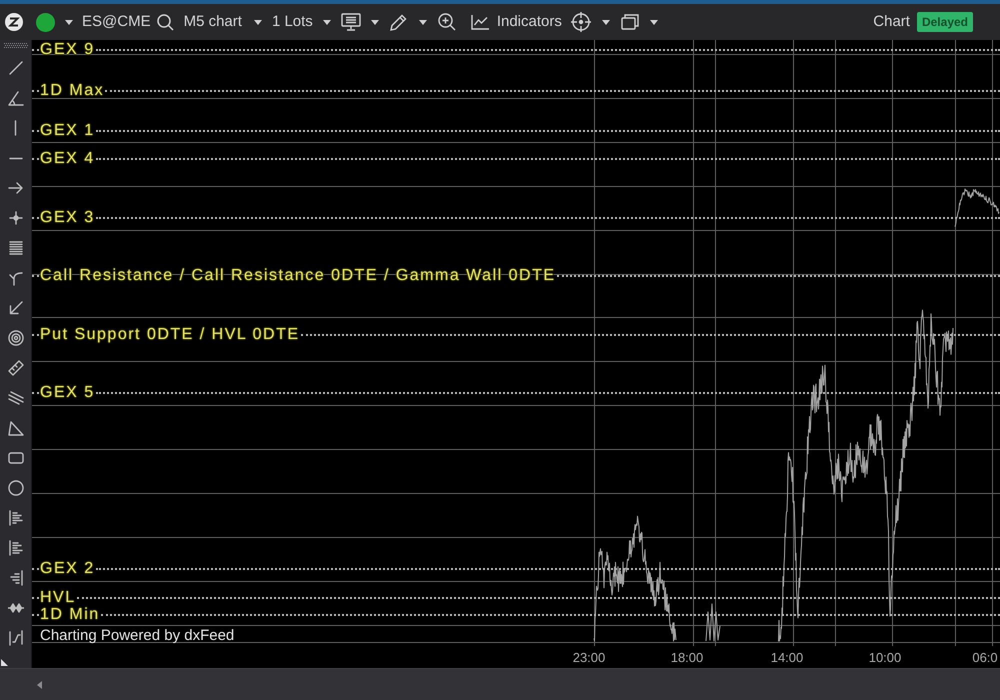  I want to click on level-label: GEX 9, so click(67, 49).